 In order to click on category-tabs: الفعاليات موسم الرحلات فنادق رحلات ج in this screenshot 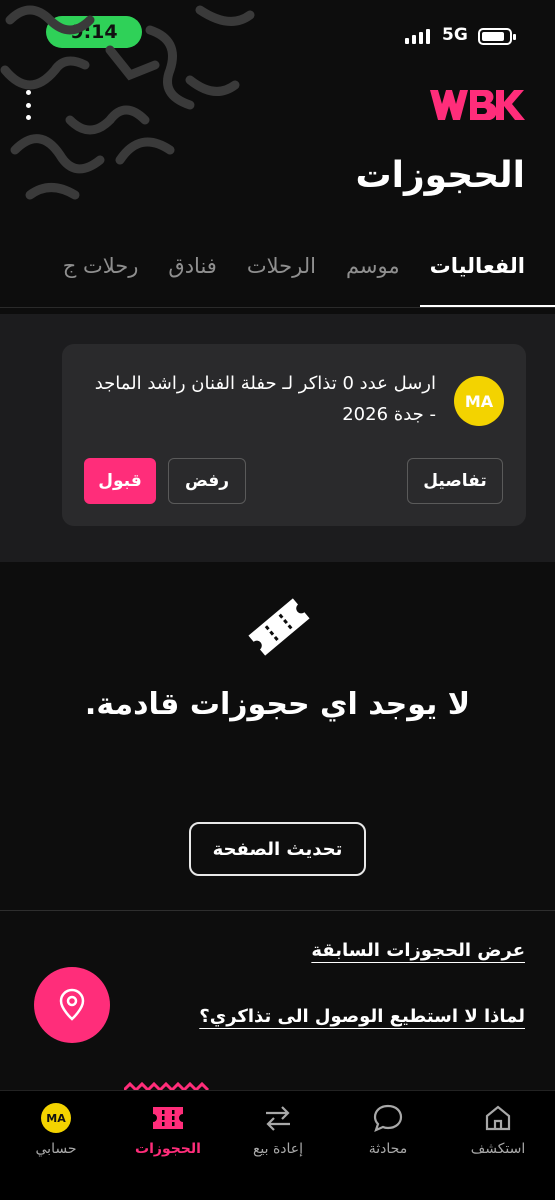, I will do `click(277, 274)`.